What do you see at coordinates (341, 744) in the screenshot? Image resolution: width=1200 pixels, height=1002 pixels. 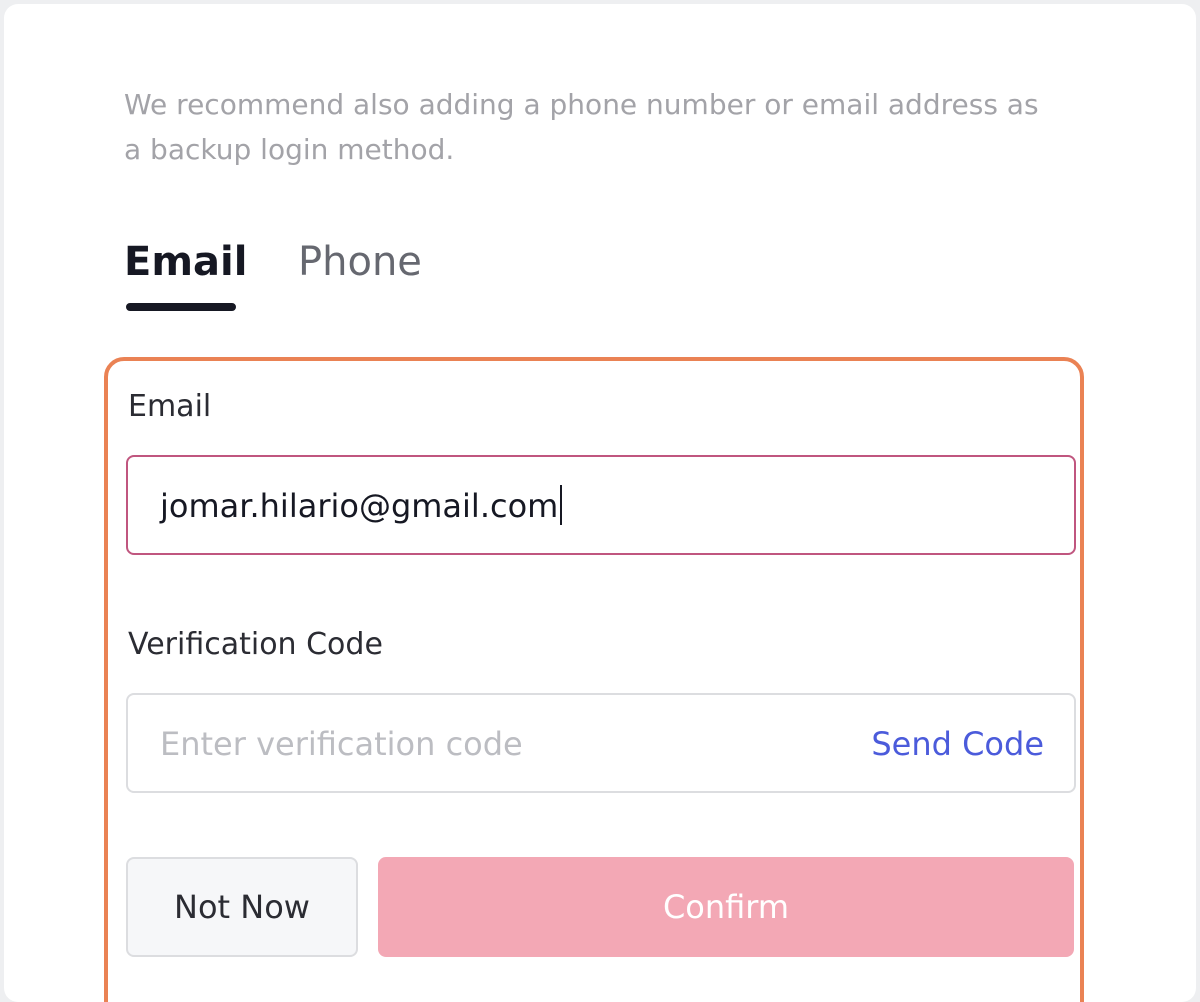 I see `verification-code-placeholder: Enter verification code` at bounding box center [341, 744].